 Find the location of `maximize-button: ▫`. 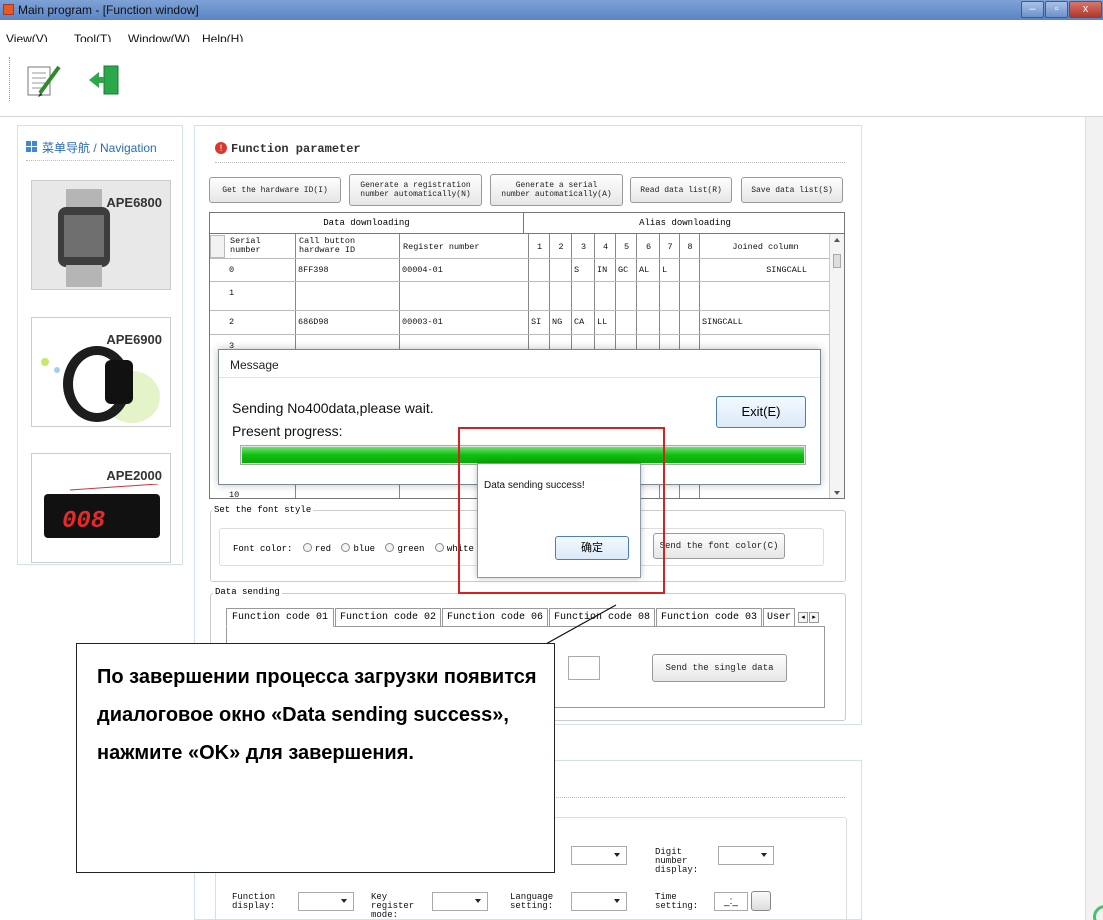

maximize-button: ▫ is located at coordinates (1056, 9).